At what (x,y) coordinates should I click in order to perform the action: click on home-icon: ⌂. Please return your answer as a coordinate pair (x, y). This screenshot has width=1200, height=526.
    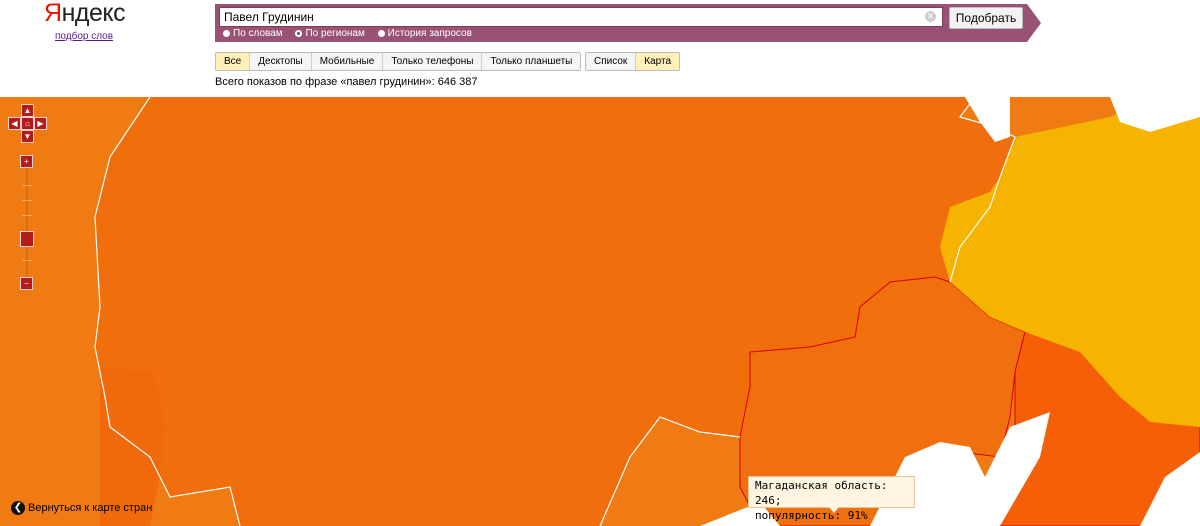
    Looking at the image, I should click on (27, 123).